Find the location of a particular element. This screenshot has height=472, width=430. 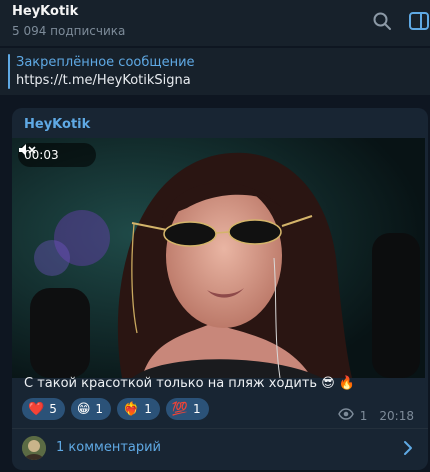

search-icon is located at coordinates (382, 21).